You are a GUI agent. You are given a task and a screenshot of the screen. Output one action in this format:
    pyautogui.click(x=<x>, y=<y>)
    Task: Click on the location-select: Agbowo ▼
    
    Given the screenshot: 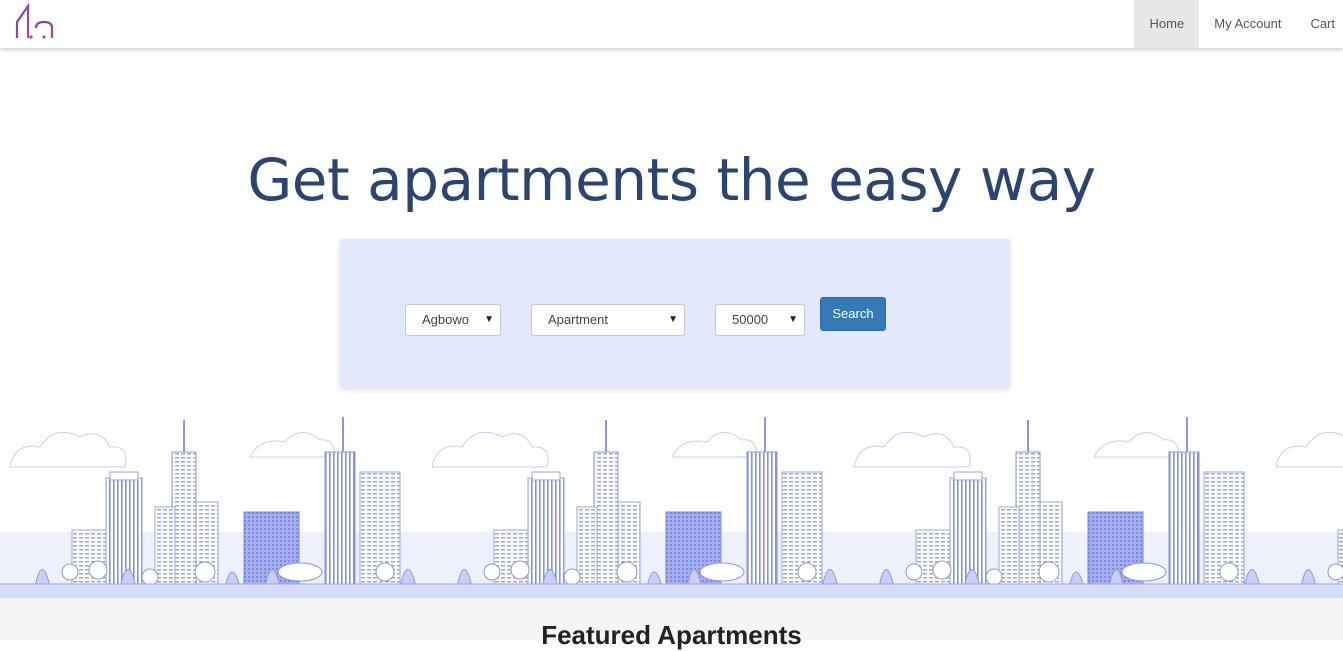 What is the action you would take?
    pyautogui.click(x=453, y=320)
    